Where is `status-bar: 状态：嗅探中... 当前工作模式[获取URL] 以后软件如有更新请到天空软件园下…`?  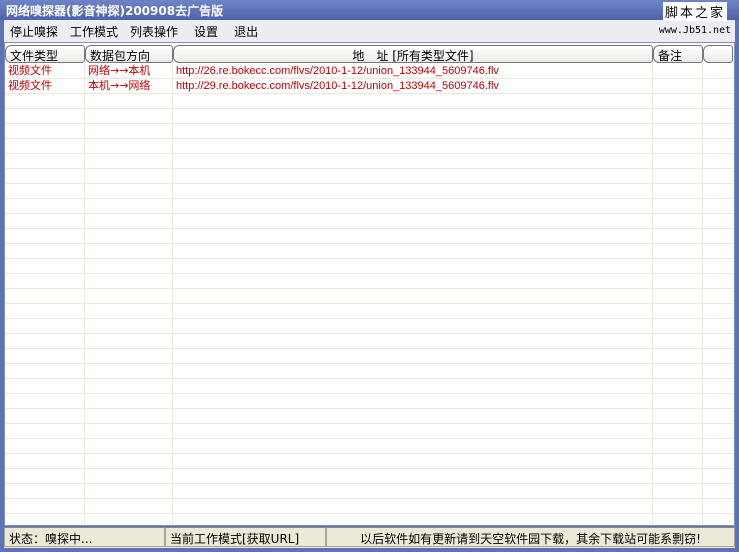
status-bar: 状态：嗅探中... 当前工作模式[获取URL] 以后软件如有更新请到天空软件园下… is located at coordinates (369, 537).